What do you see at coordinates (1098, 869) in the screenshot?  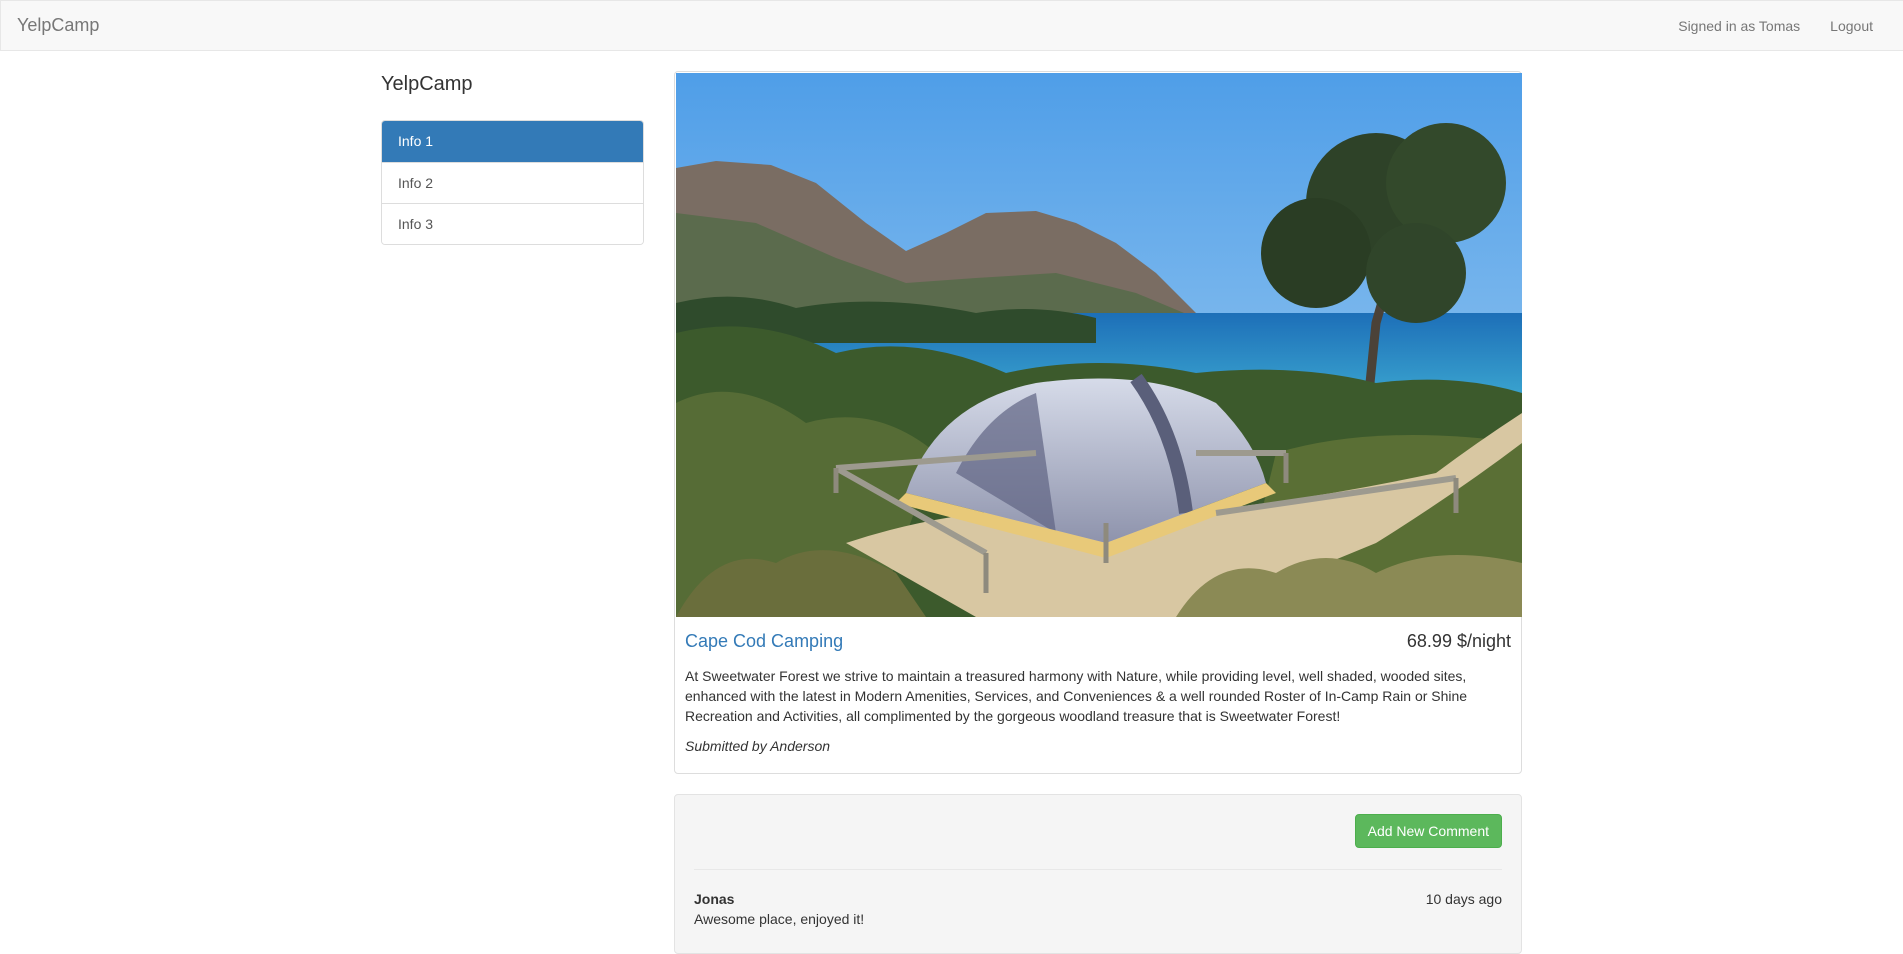 I see `comments-divider` at bounding box center [1098, 869].